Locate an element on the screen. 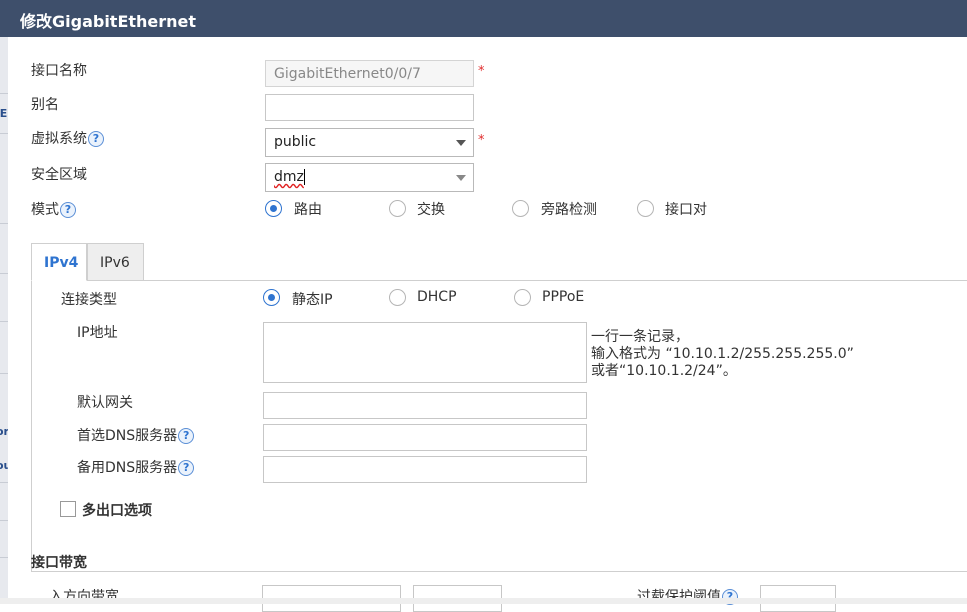 This screenshot has width=967, height=612. zone-select-value: dmz is located at coordinates (289, 177).